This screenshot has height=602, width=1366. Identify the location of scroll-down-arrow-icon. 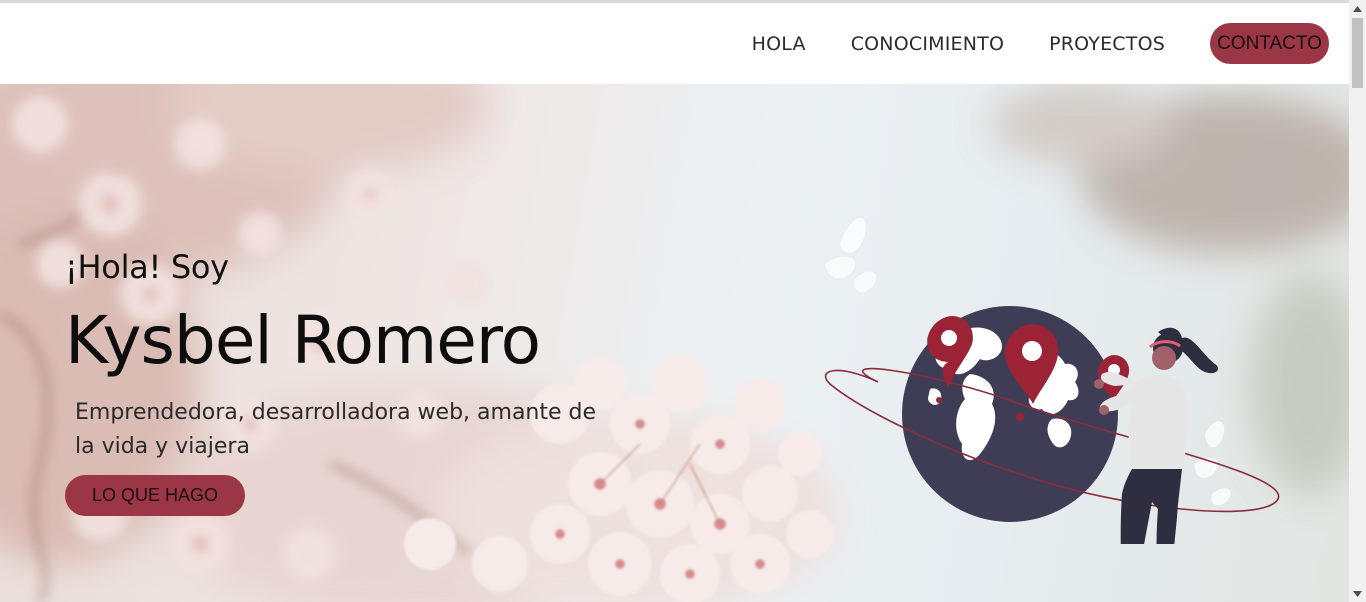
(1357, 593).